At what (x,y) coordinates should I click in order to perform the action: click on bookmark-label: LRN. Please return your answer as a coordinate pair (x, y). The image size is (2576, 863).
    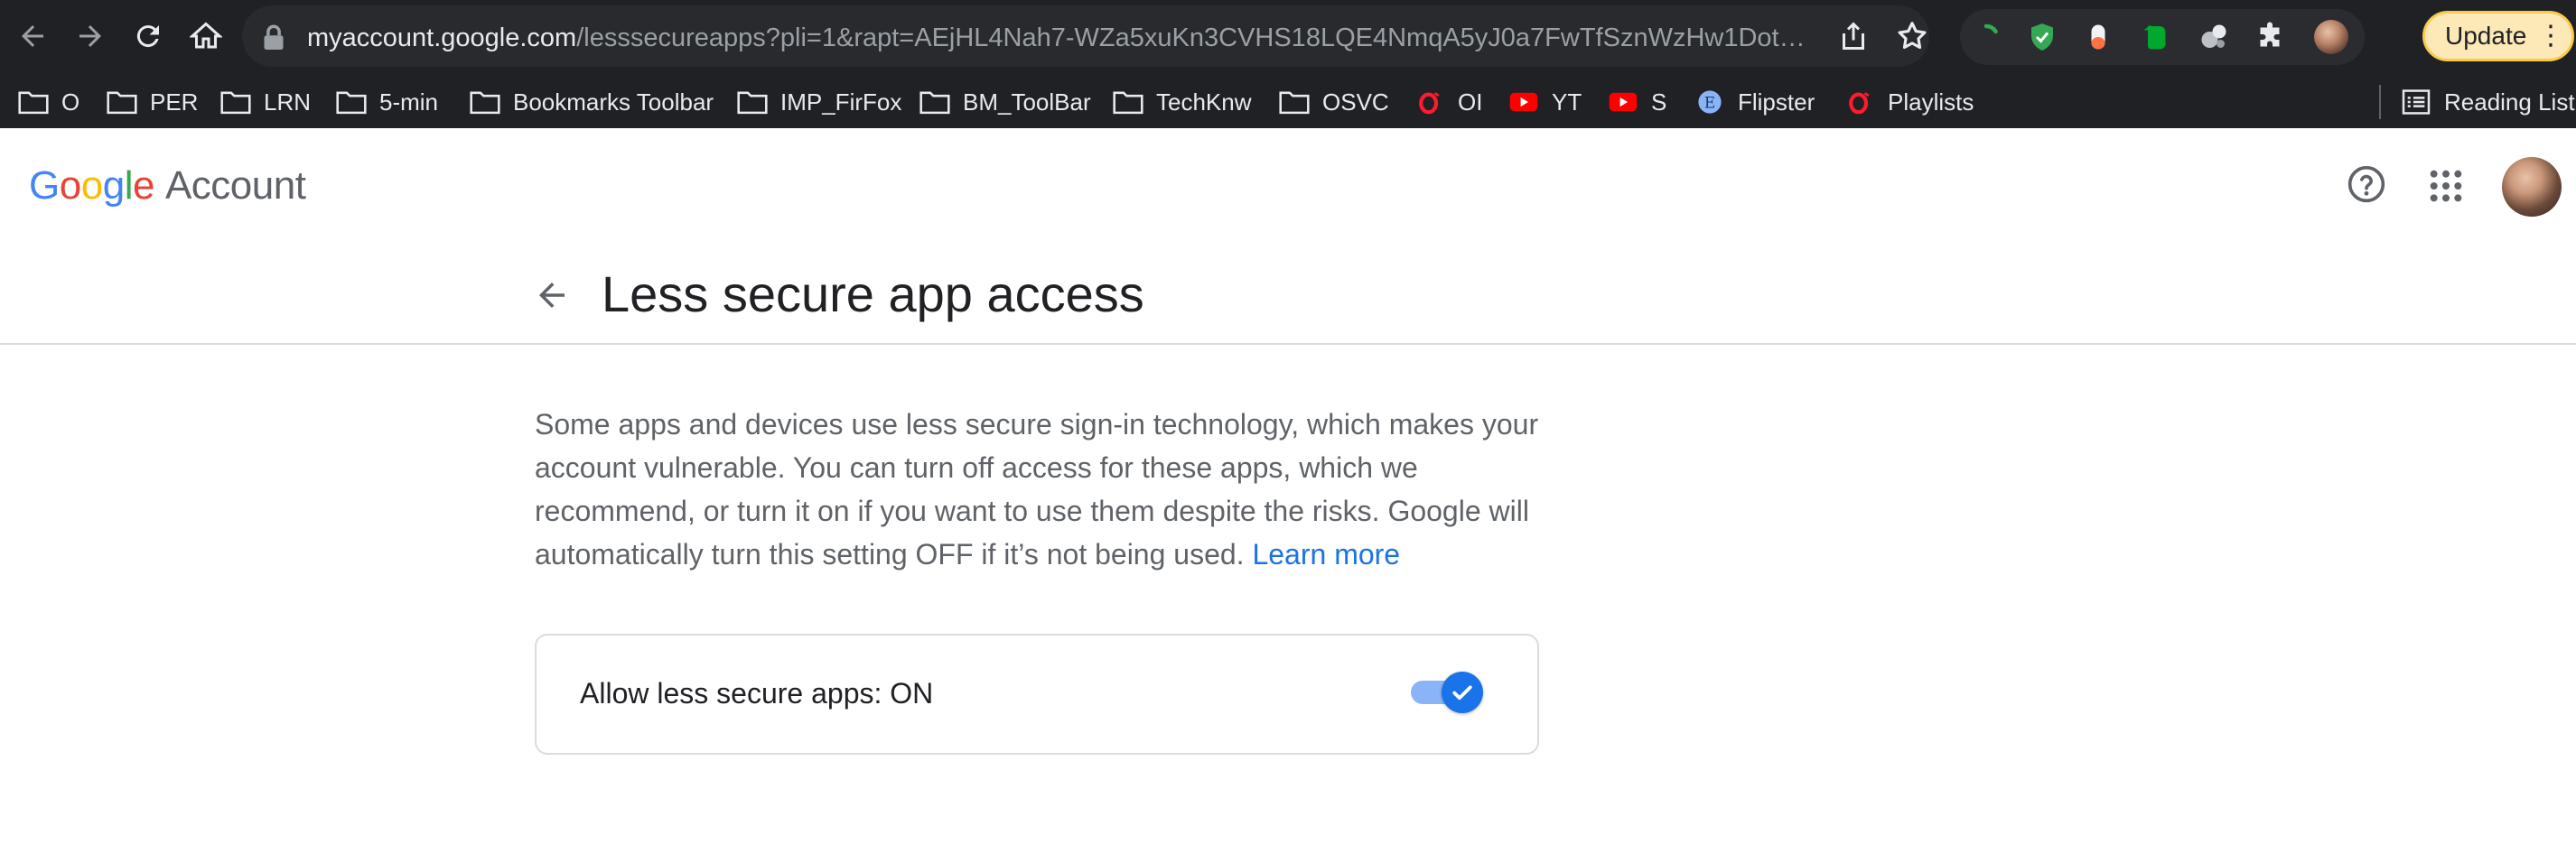
    Looking at the image, I should click on (288, 102).